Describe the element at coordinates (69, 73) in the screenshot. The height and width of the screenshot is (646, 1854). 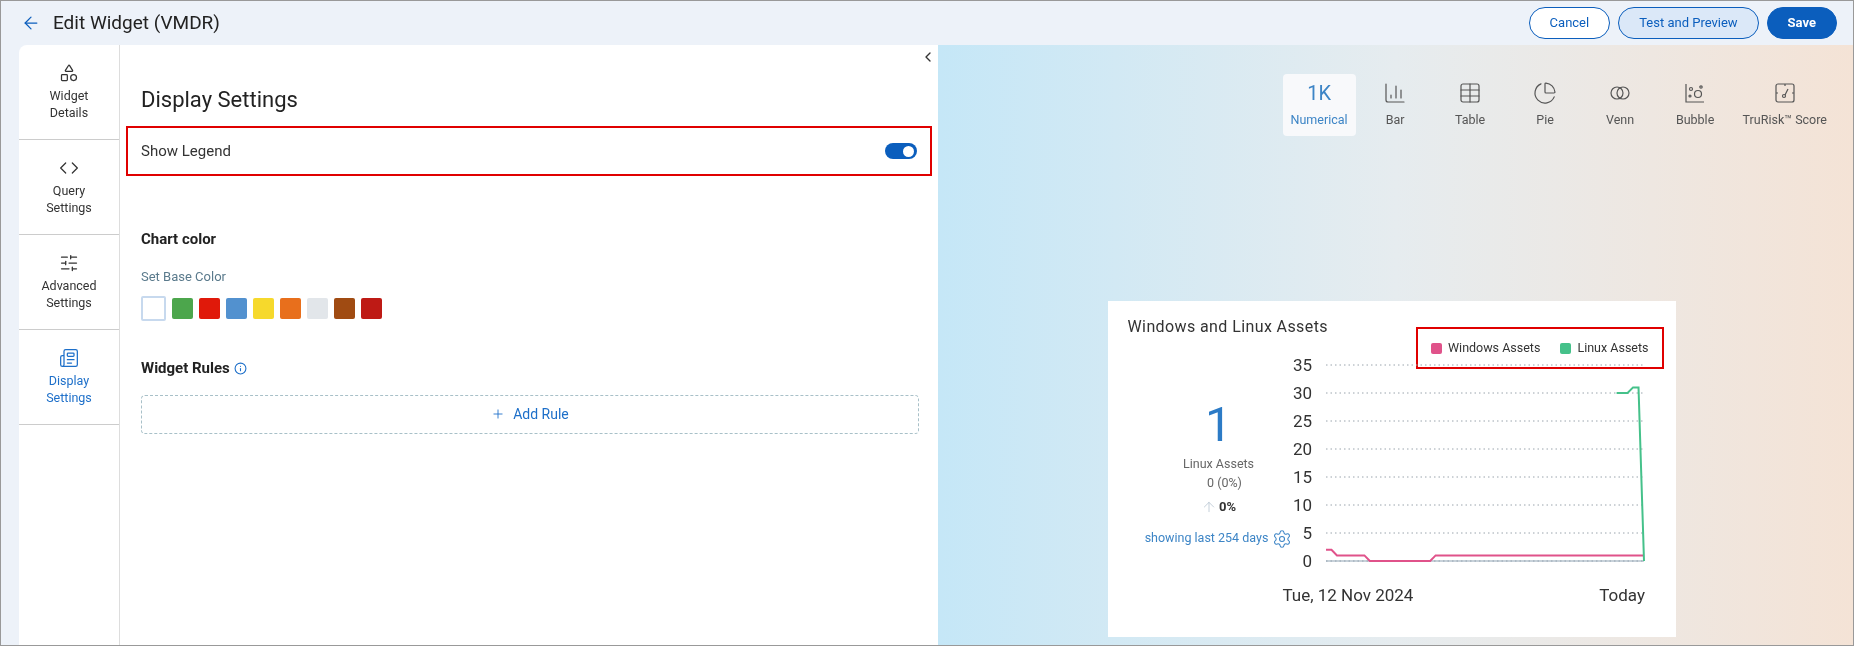
I see `shapes-icon` at that location.